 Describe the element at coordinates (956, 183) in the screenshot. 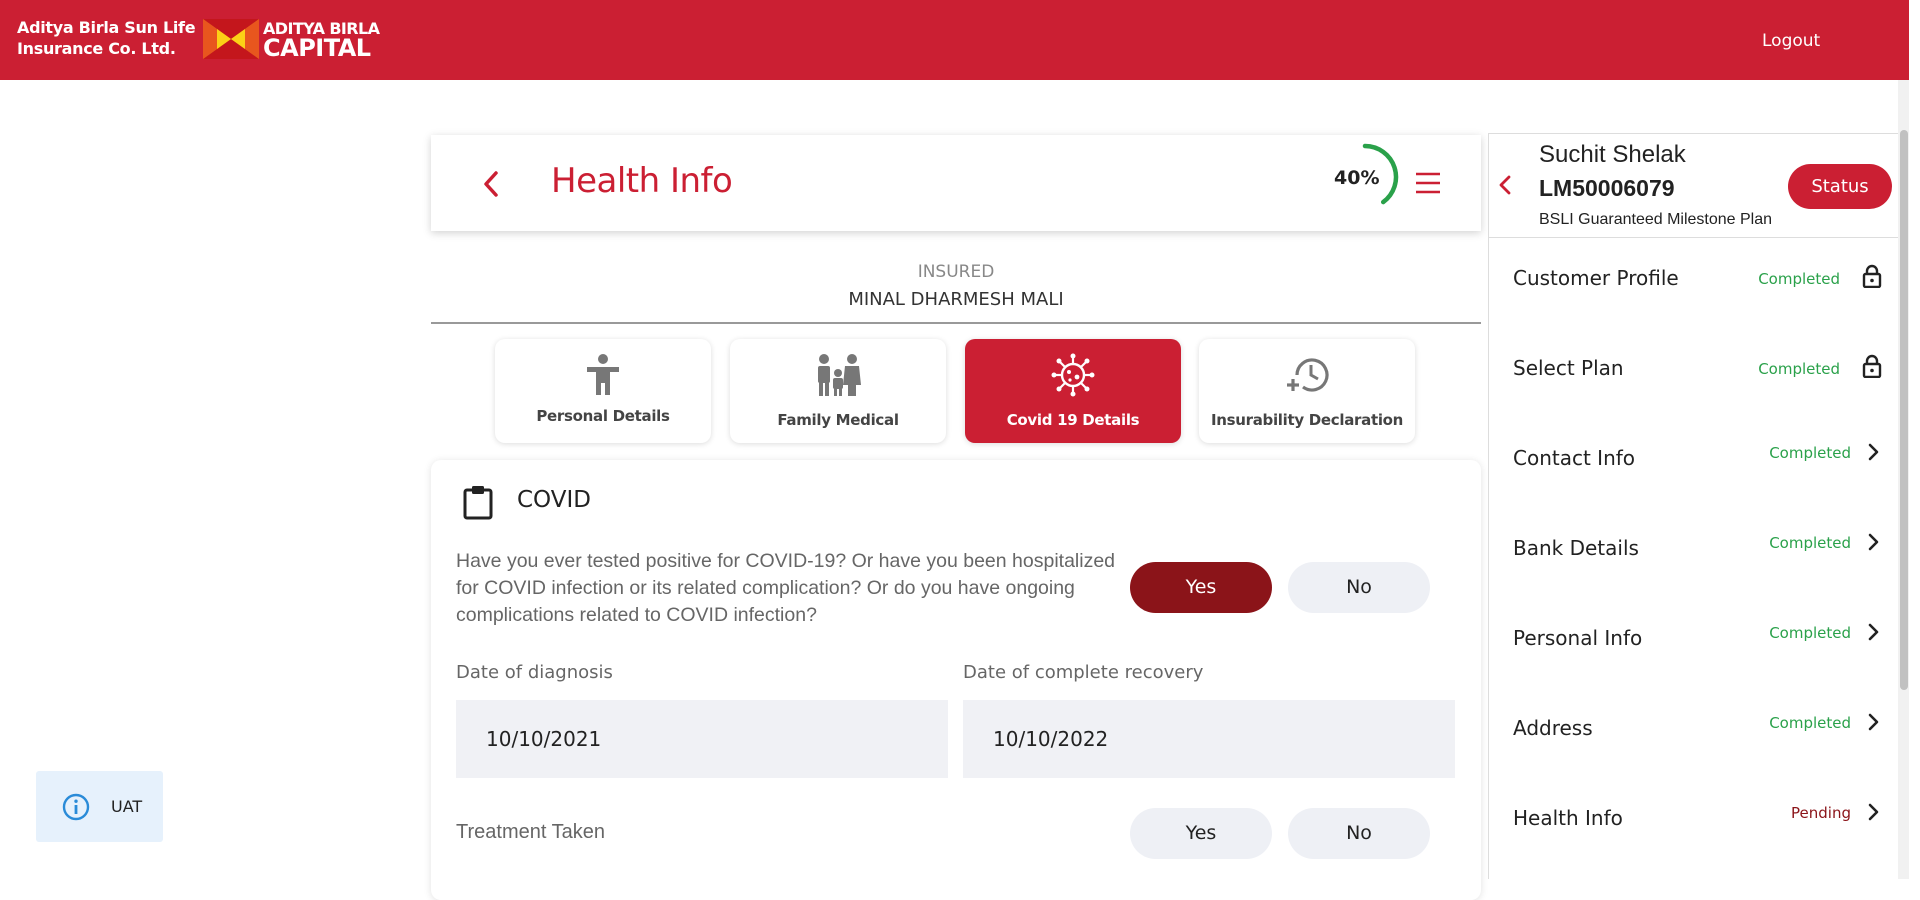

I see `health-info-header-card: Health Info 40%` at that location.